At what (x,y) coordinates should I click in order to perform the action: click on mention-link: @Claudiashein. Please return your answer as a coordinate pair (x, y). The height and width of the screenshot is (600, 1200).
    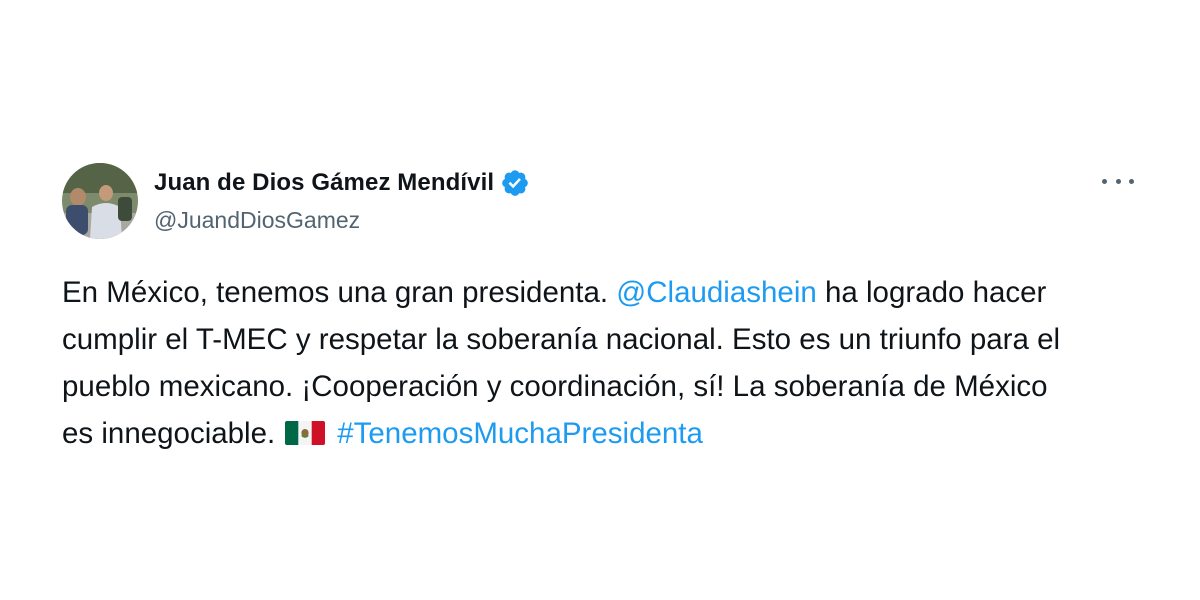
    Looking at the image, I should click on (716, 292).